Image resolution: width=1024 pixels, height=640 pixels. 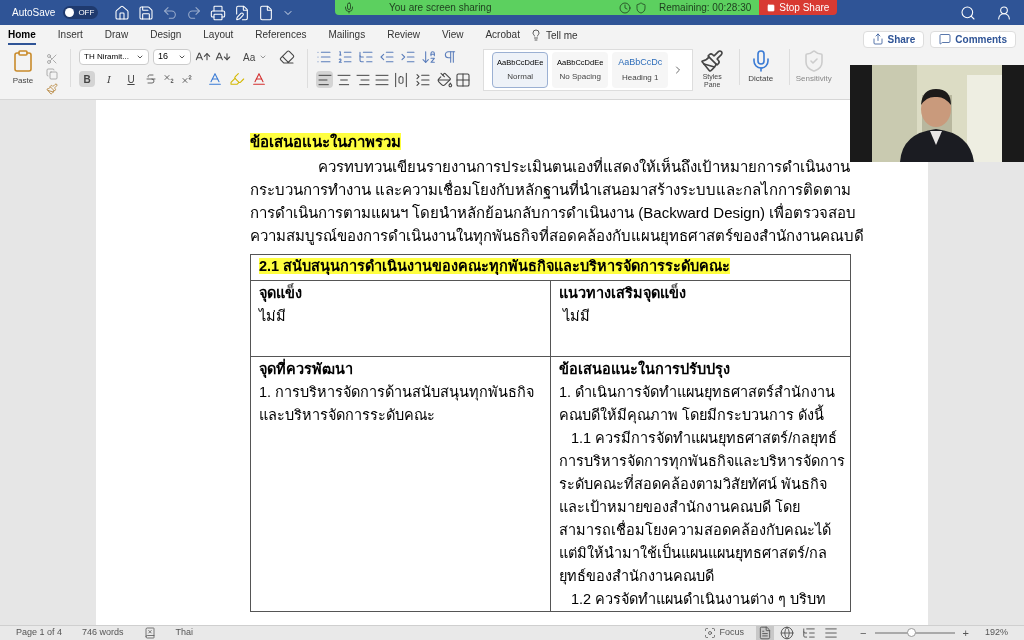 I want to click on print-view-icon, so click(x=765, y=633).